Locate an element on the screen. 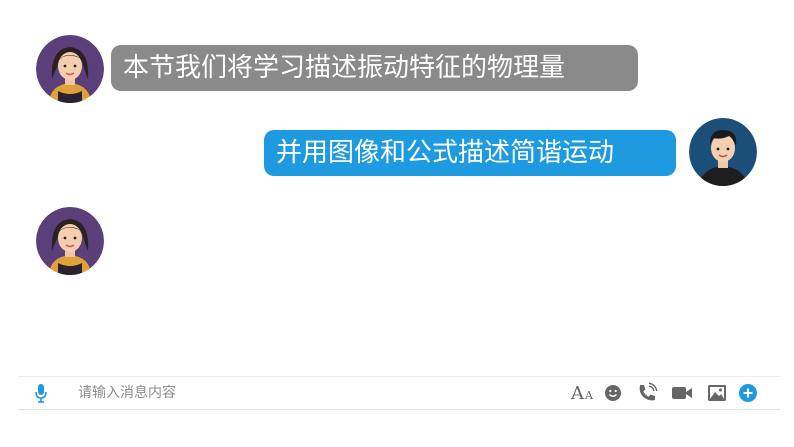 The image size is (794, 447). male-avatar-icon is located at coordinates (723, 152).